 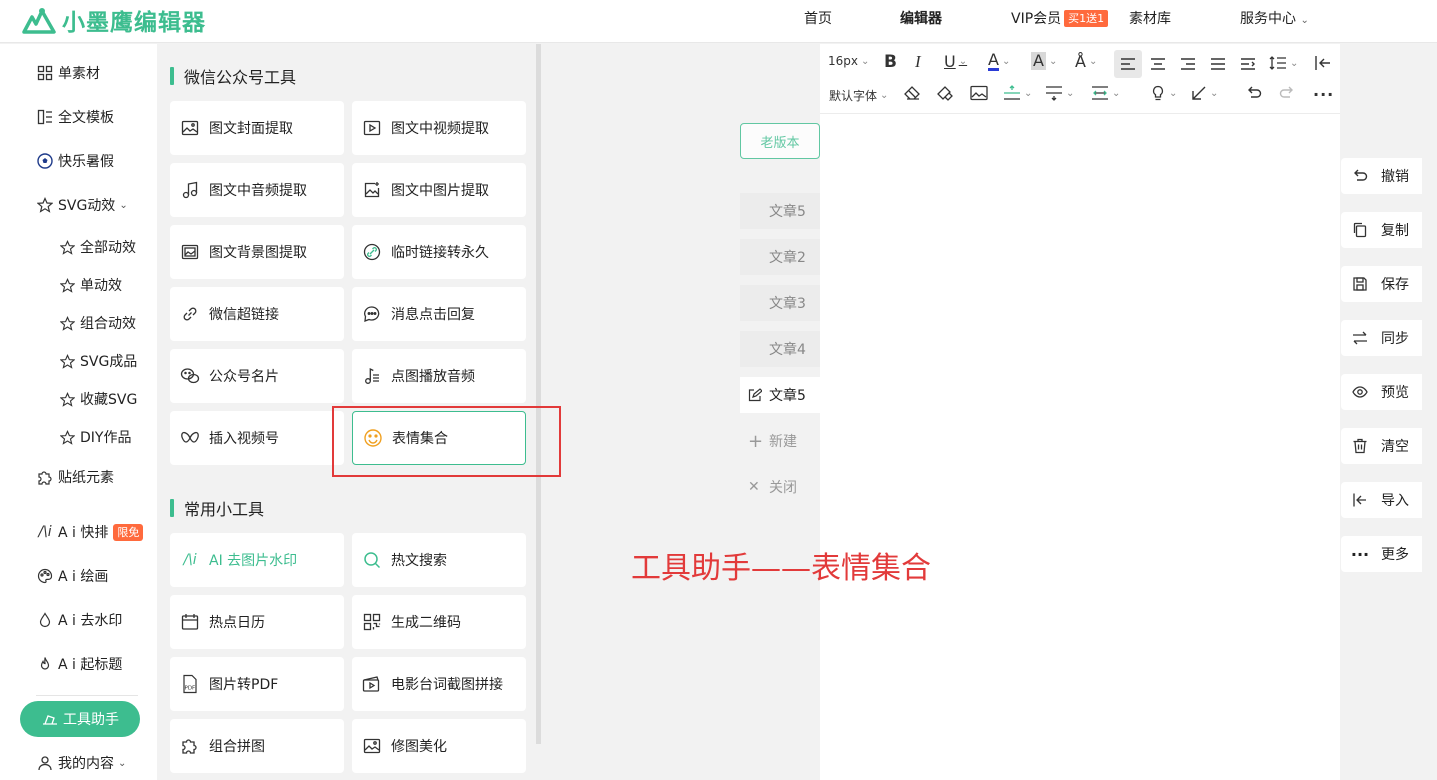 I want to click on close-article-label: 关闭, so click(x=783, y=488).